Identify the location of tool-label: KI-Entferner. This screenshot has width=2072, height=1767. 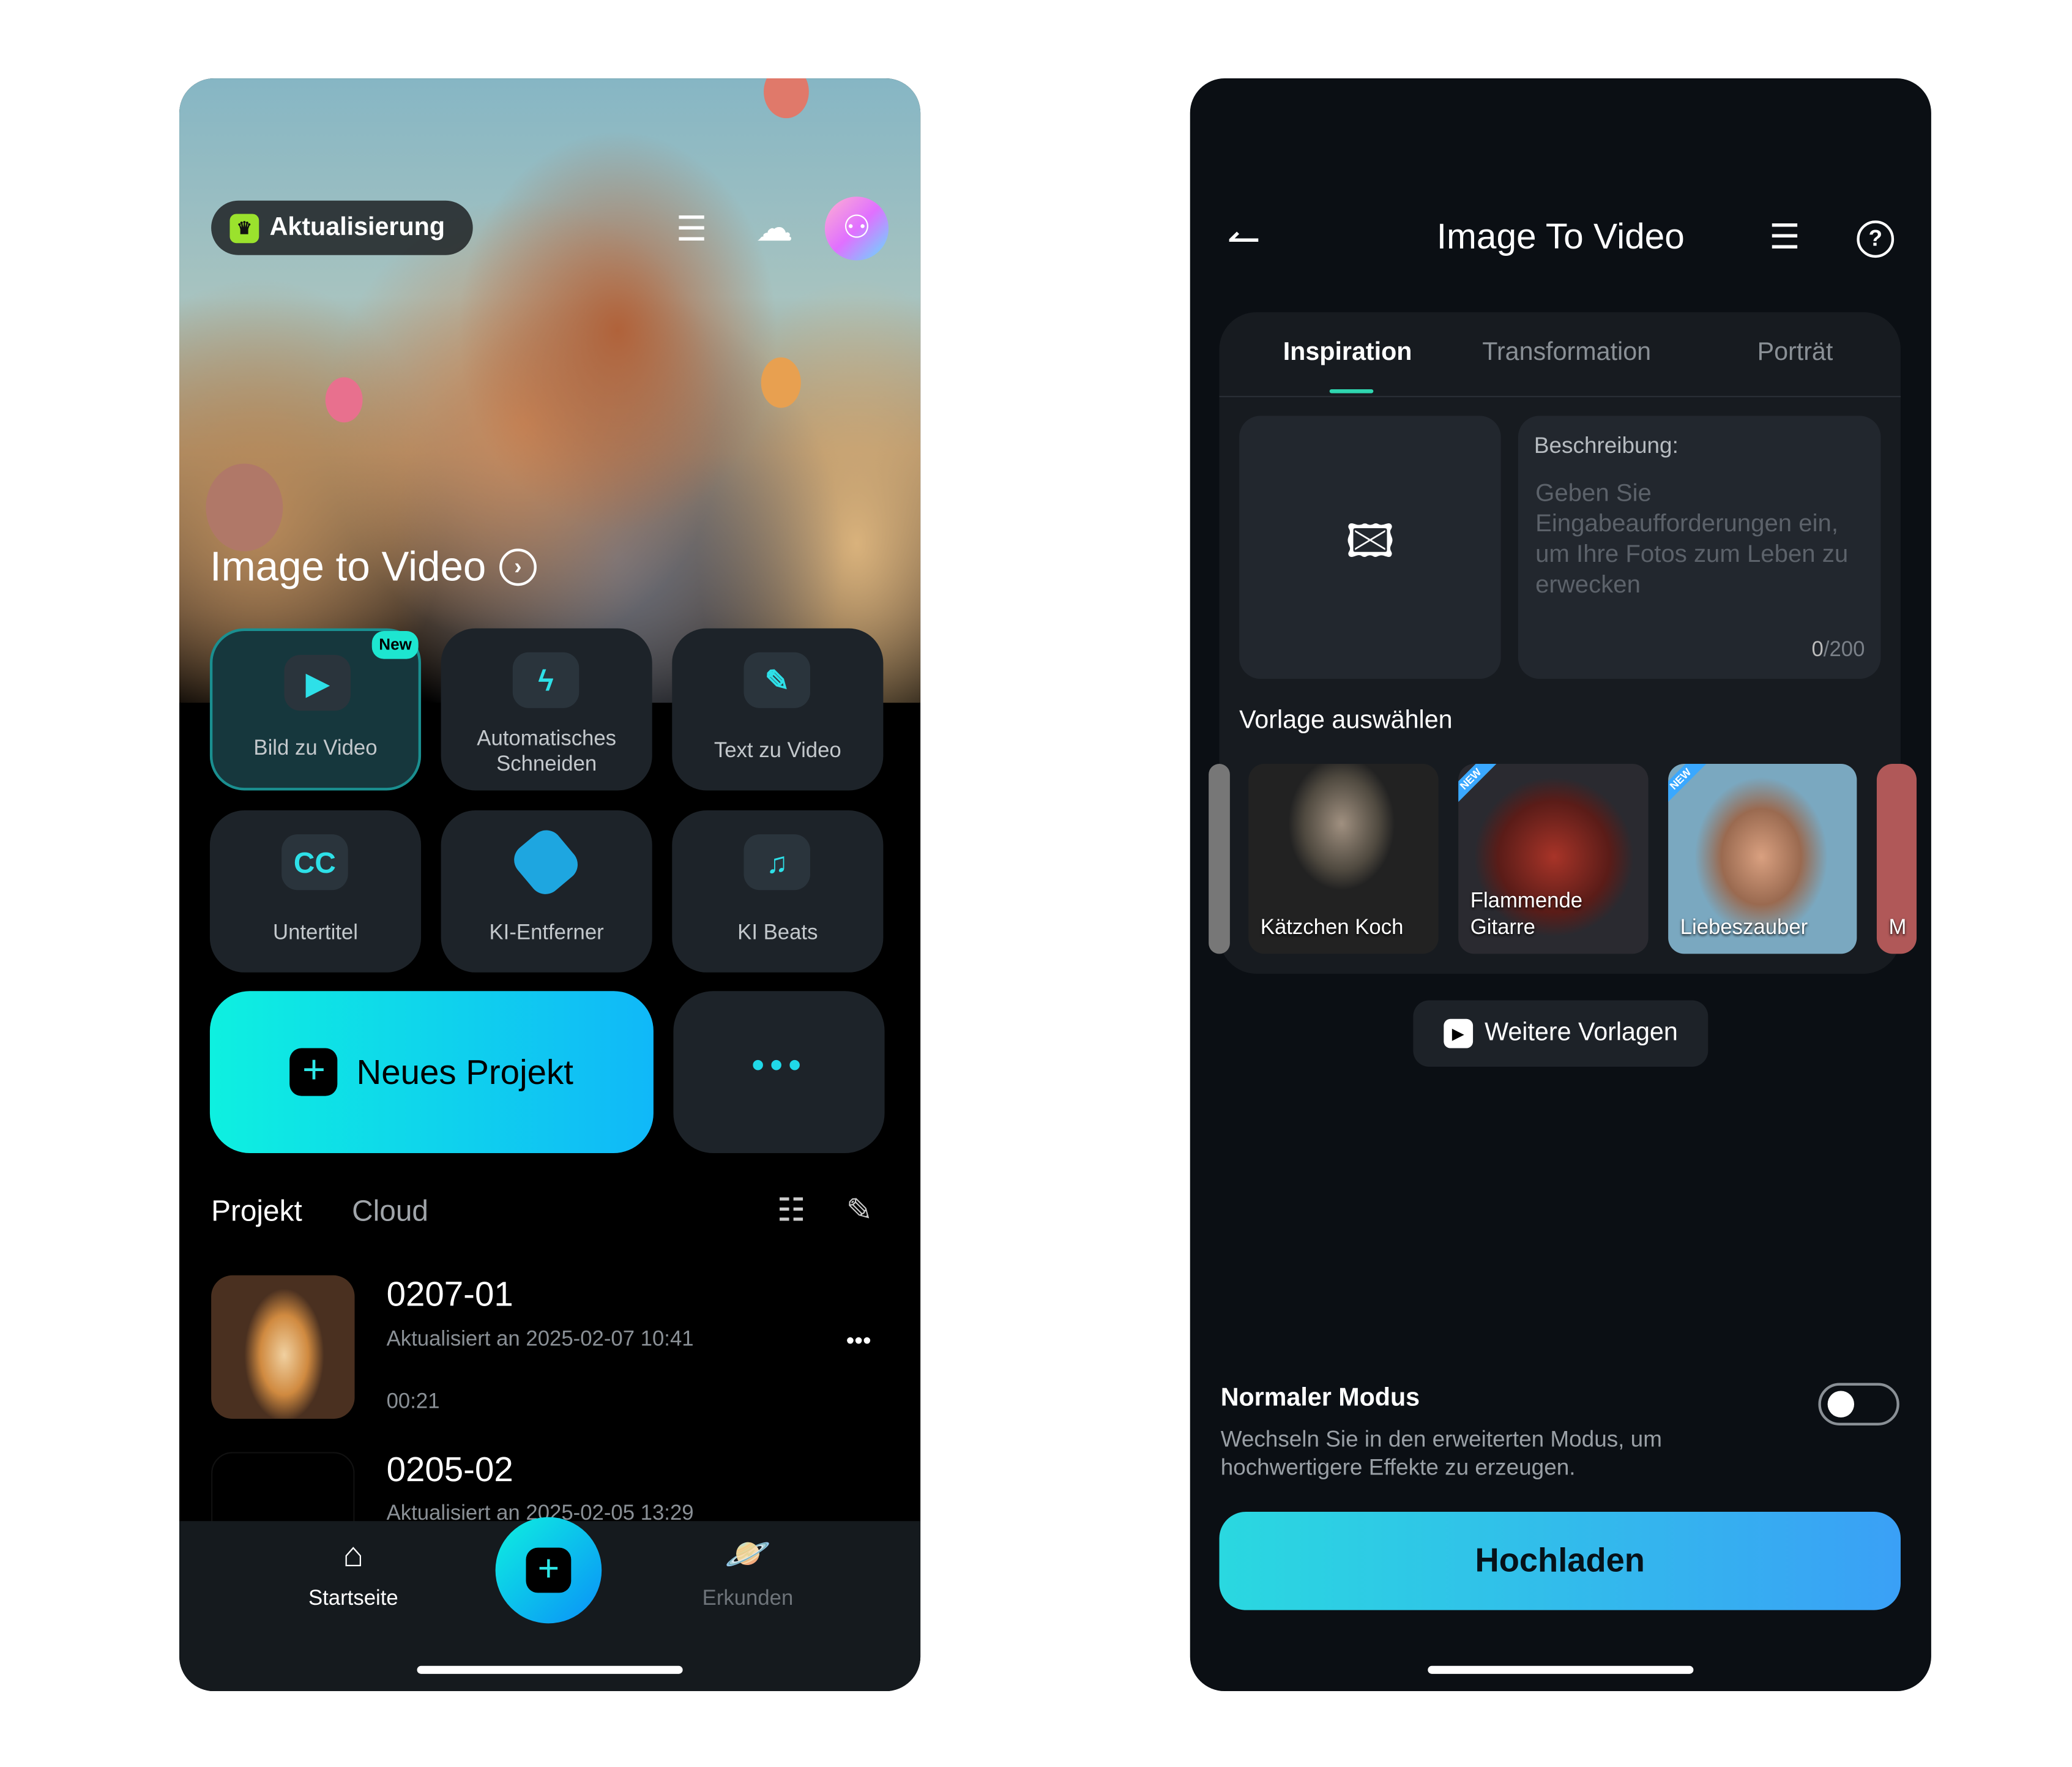
(546, 933).